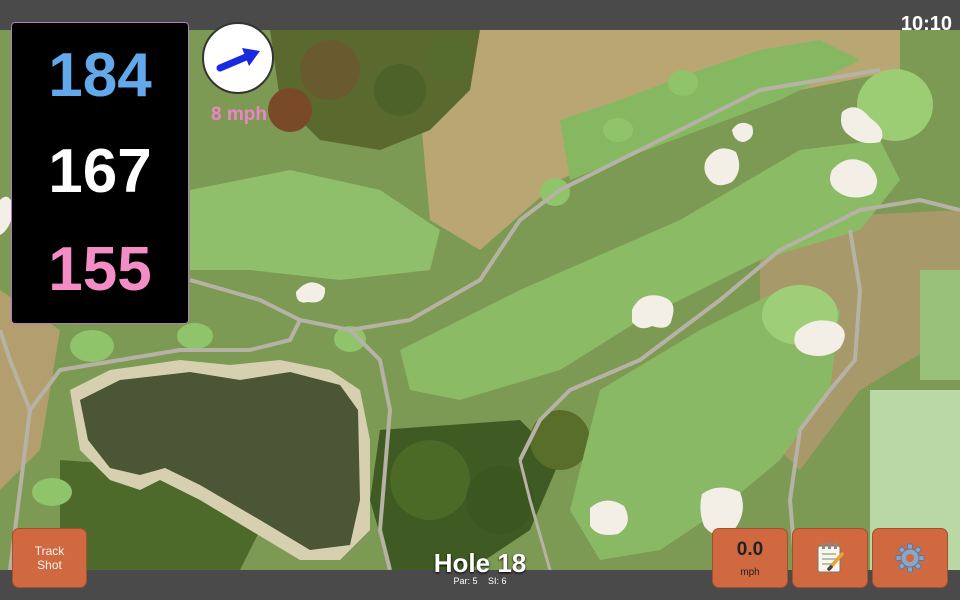 This screenshot has width=960, height=600. What do you see at coordinates (497, 581) in the screenshot?
I see `hole-stroke-index: SI: 6` at bounding box center [497, 581].